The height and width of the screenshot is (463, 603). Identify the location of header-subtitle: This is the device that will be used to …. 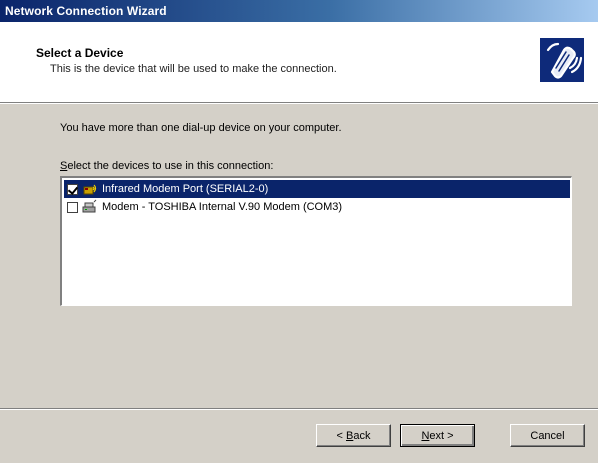
(193, 69).